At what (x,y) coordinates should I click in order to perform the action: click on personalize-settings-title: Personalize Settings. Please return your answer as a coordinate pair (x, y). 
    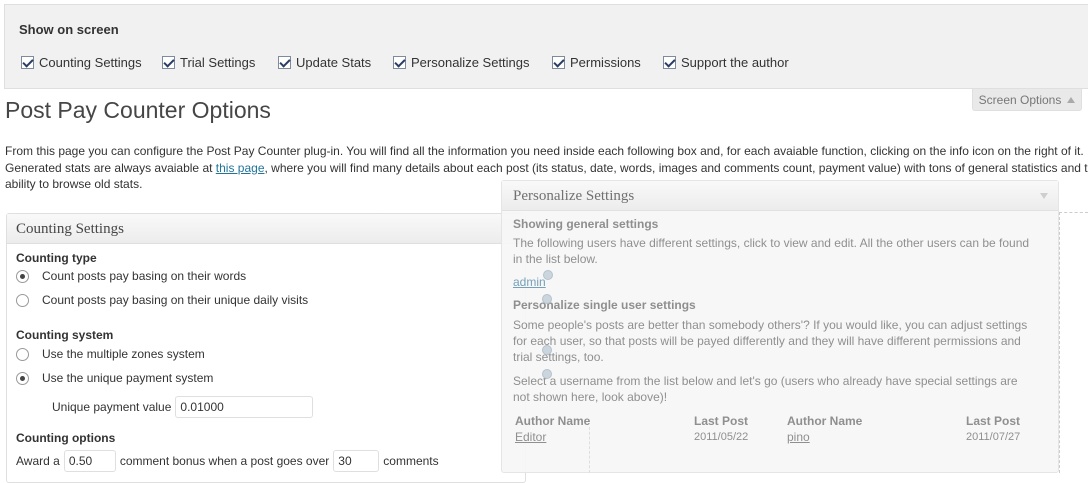
    Looking at the image, I should click on (573, 196).